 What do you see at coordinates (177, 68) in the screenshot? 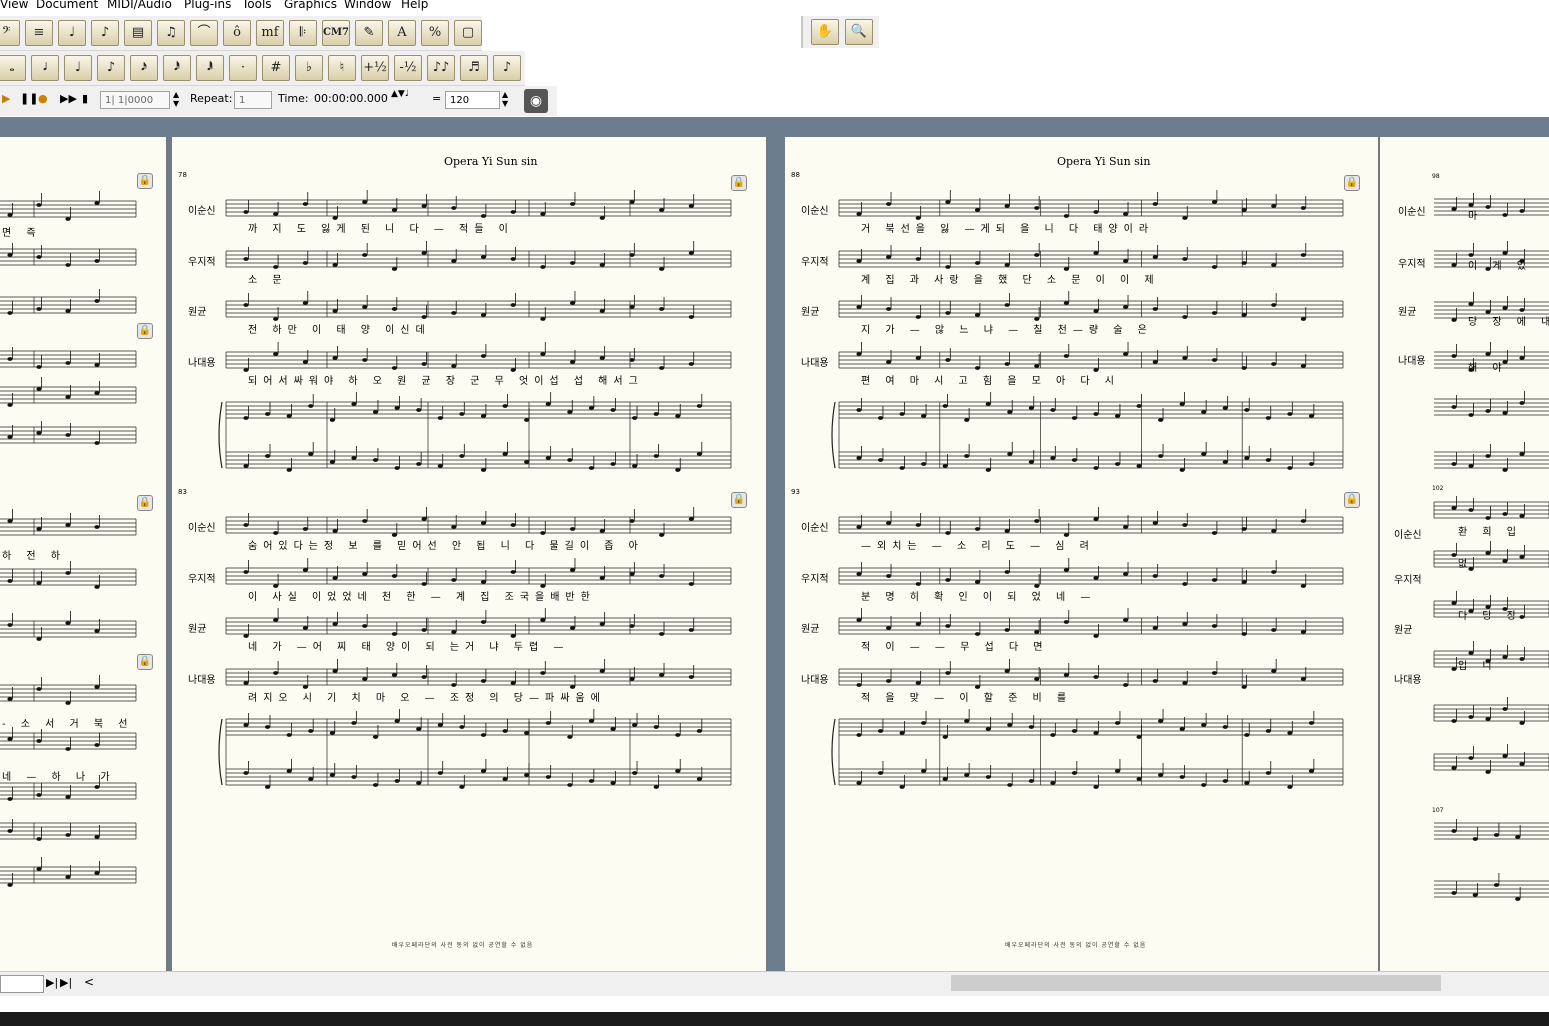
I see `32nd-note-icon: 𝅘𝅥𝅰` at bounding box center [177, 68].